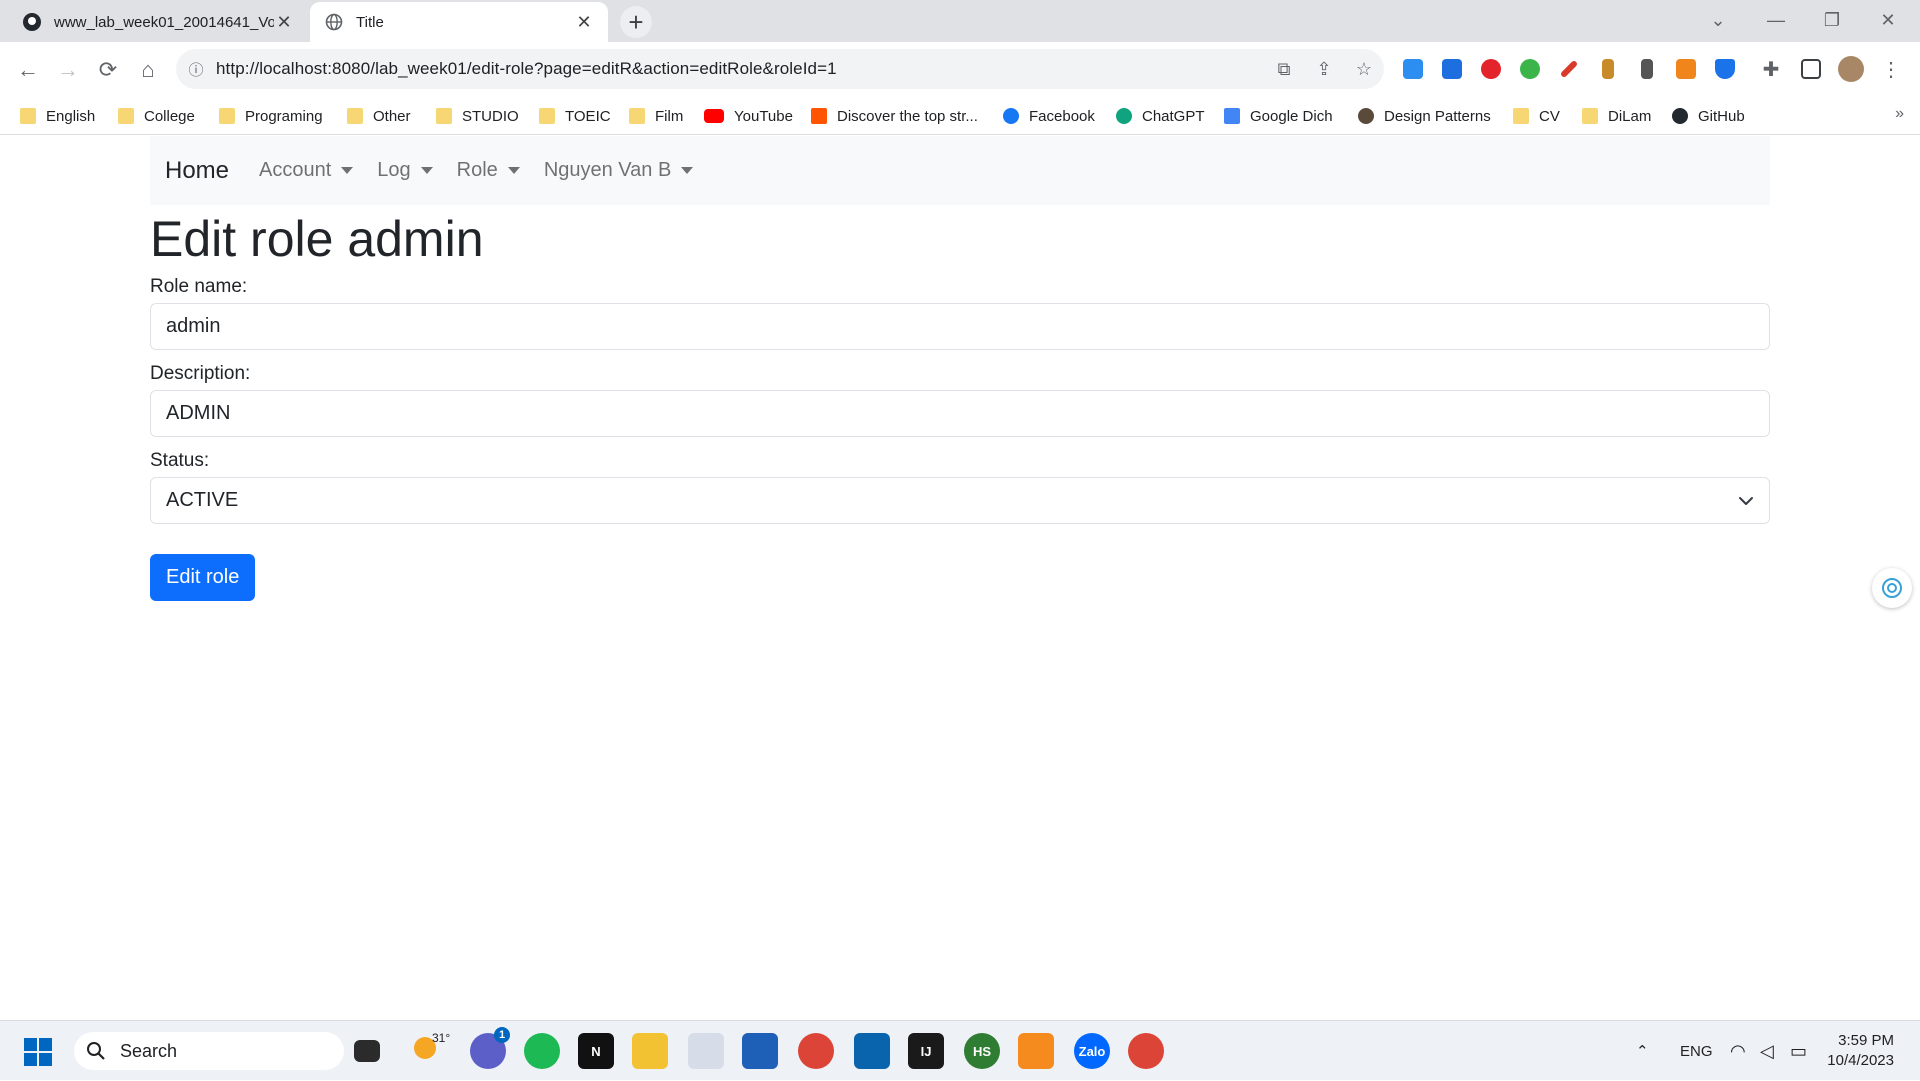 The height and width of the screenshot is (1081, 1920). What do you see at coordinates (1364, 69) in the screenshot?
I see `bookmark-star-icon: ☆` at bounding box center [1364, 69].